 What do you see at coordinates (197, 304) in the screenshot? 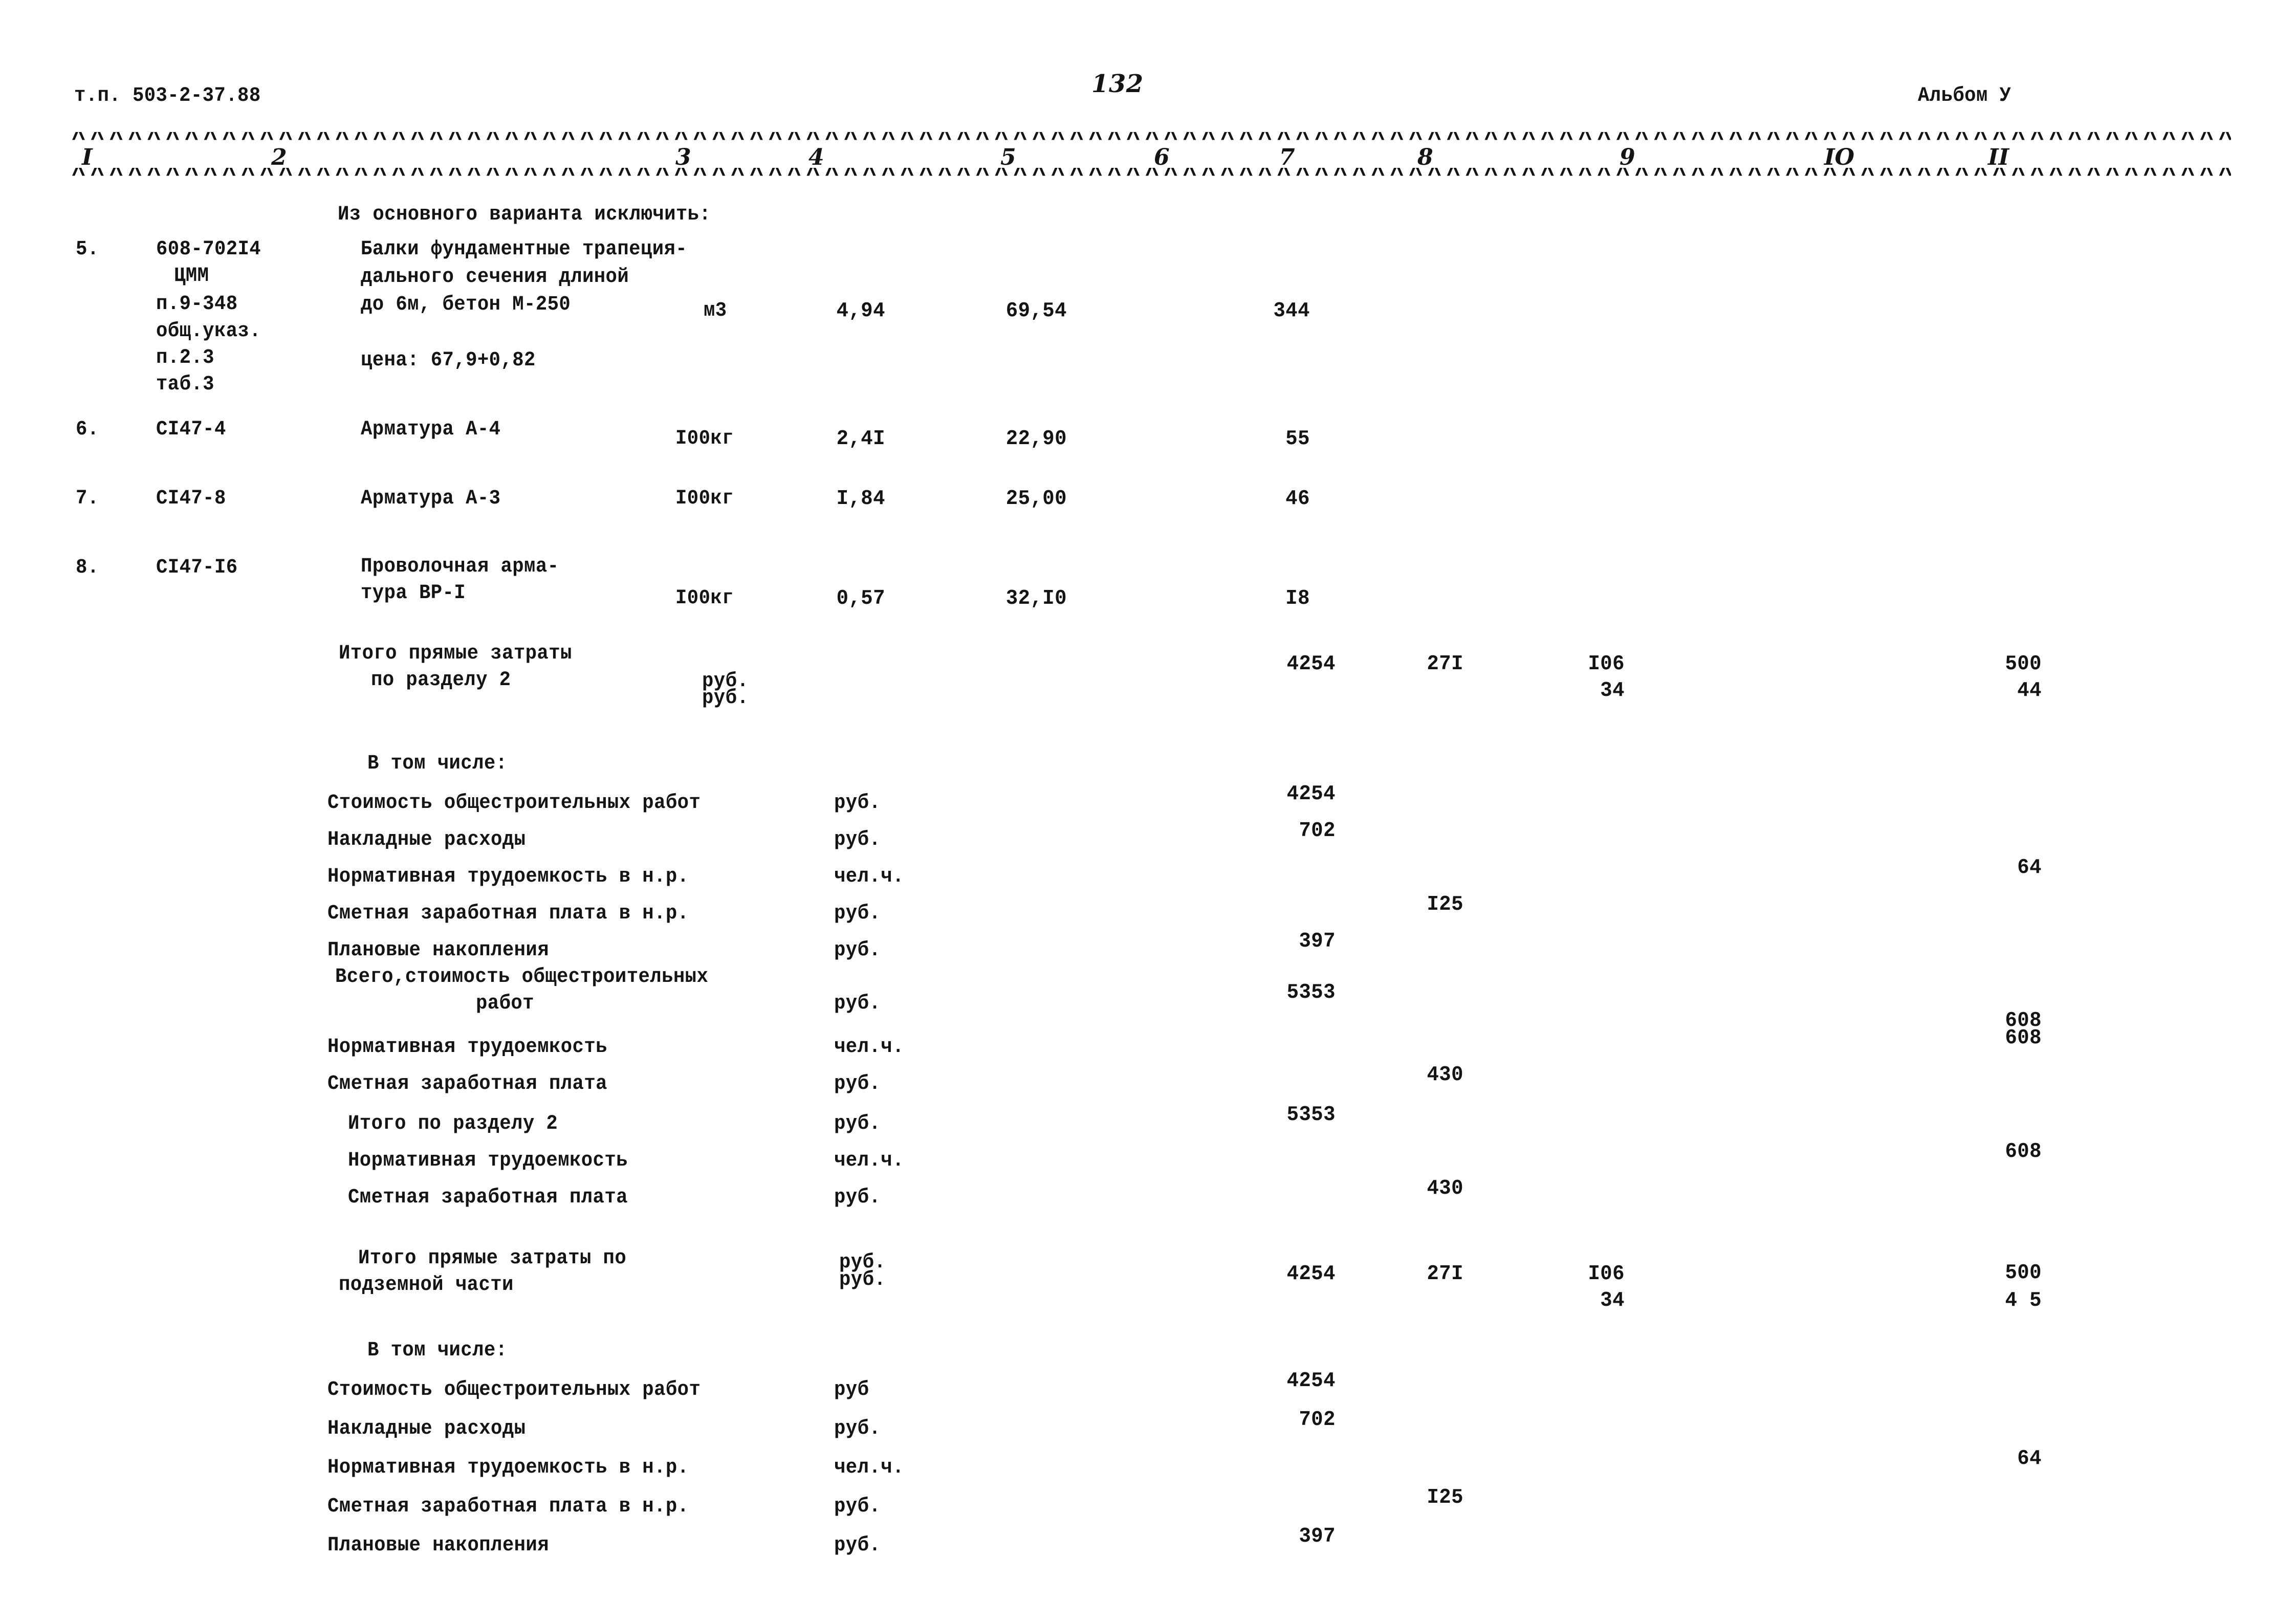
I see `item-code-line: п.9-348` at bounding box center [197, 304].